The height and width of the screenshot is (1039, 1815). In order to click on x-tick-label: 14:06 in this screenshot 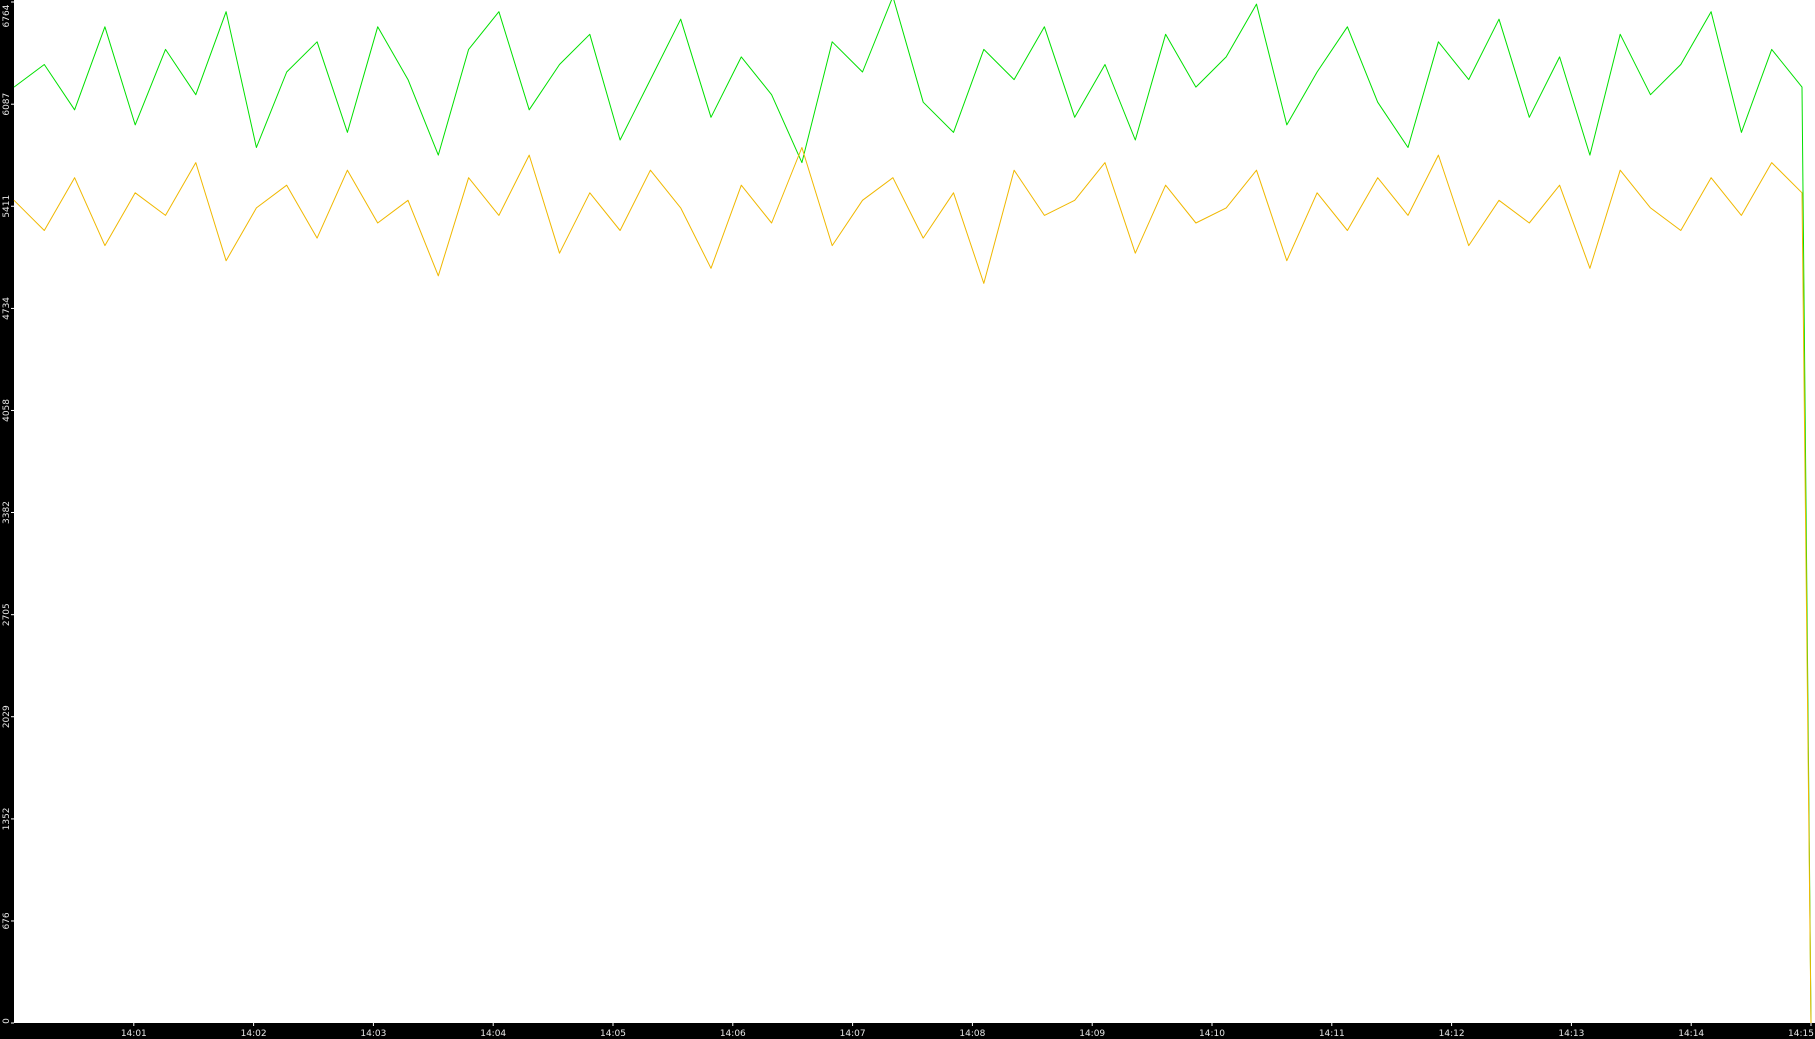, I will do `click(733, 1034)`.